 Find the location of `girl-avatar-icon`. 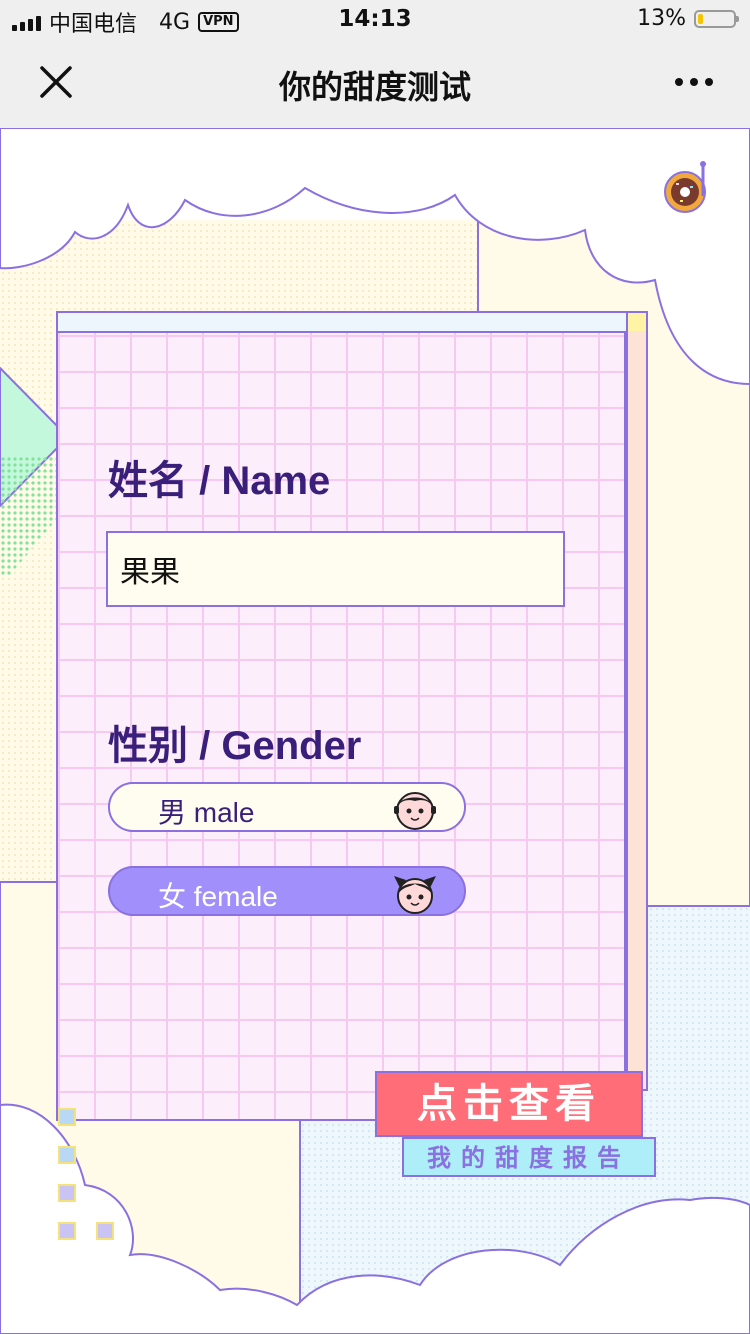

girl-avatar-icon is located at coordinates (415, 895).